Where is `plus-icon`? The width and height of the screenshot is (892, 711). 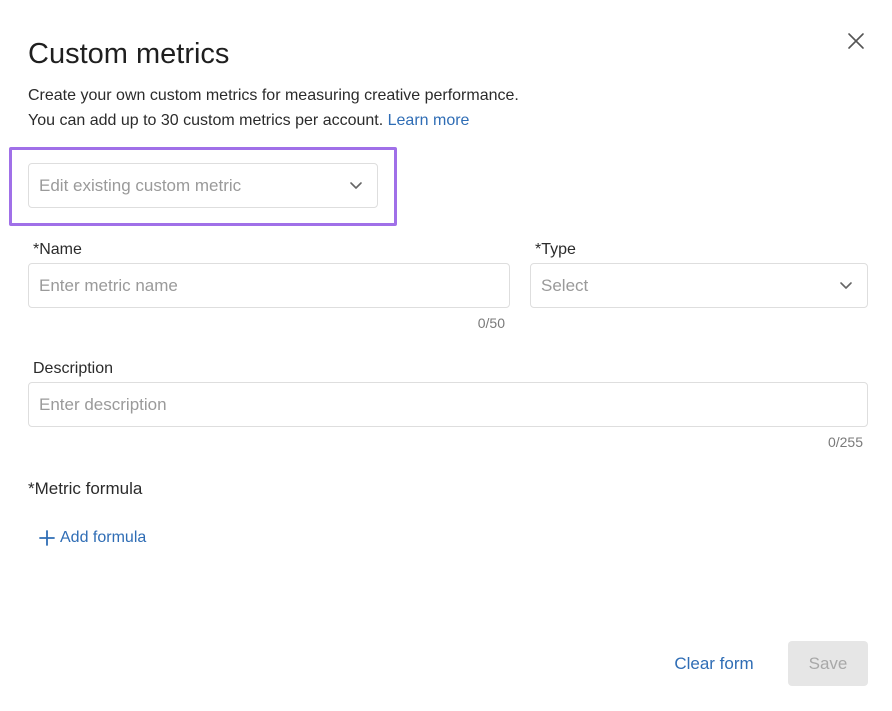 plus-icon is located at coordinates (47, 538).